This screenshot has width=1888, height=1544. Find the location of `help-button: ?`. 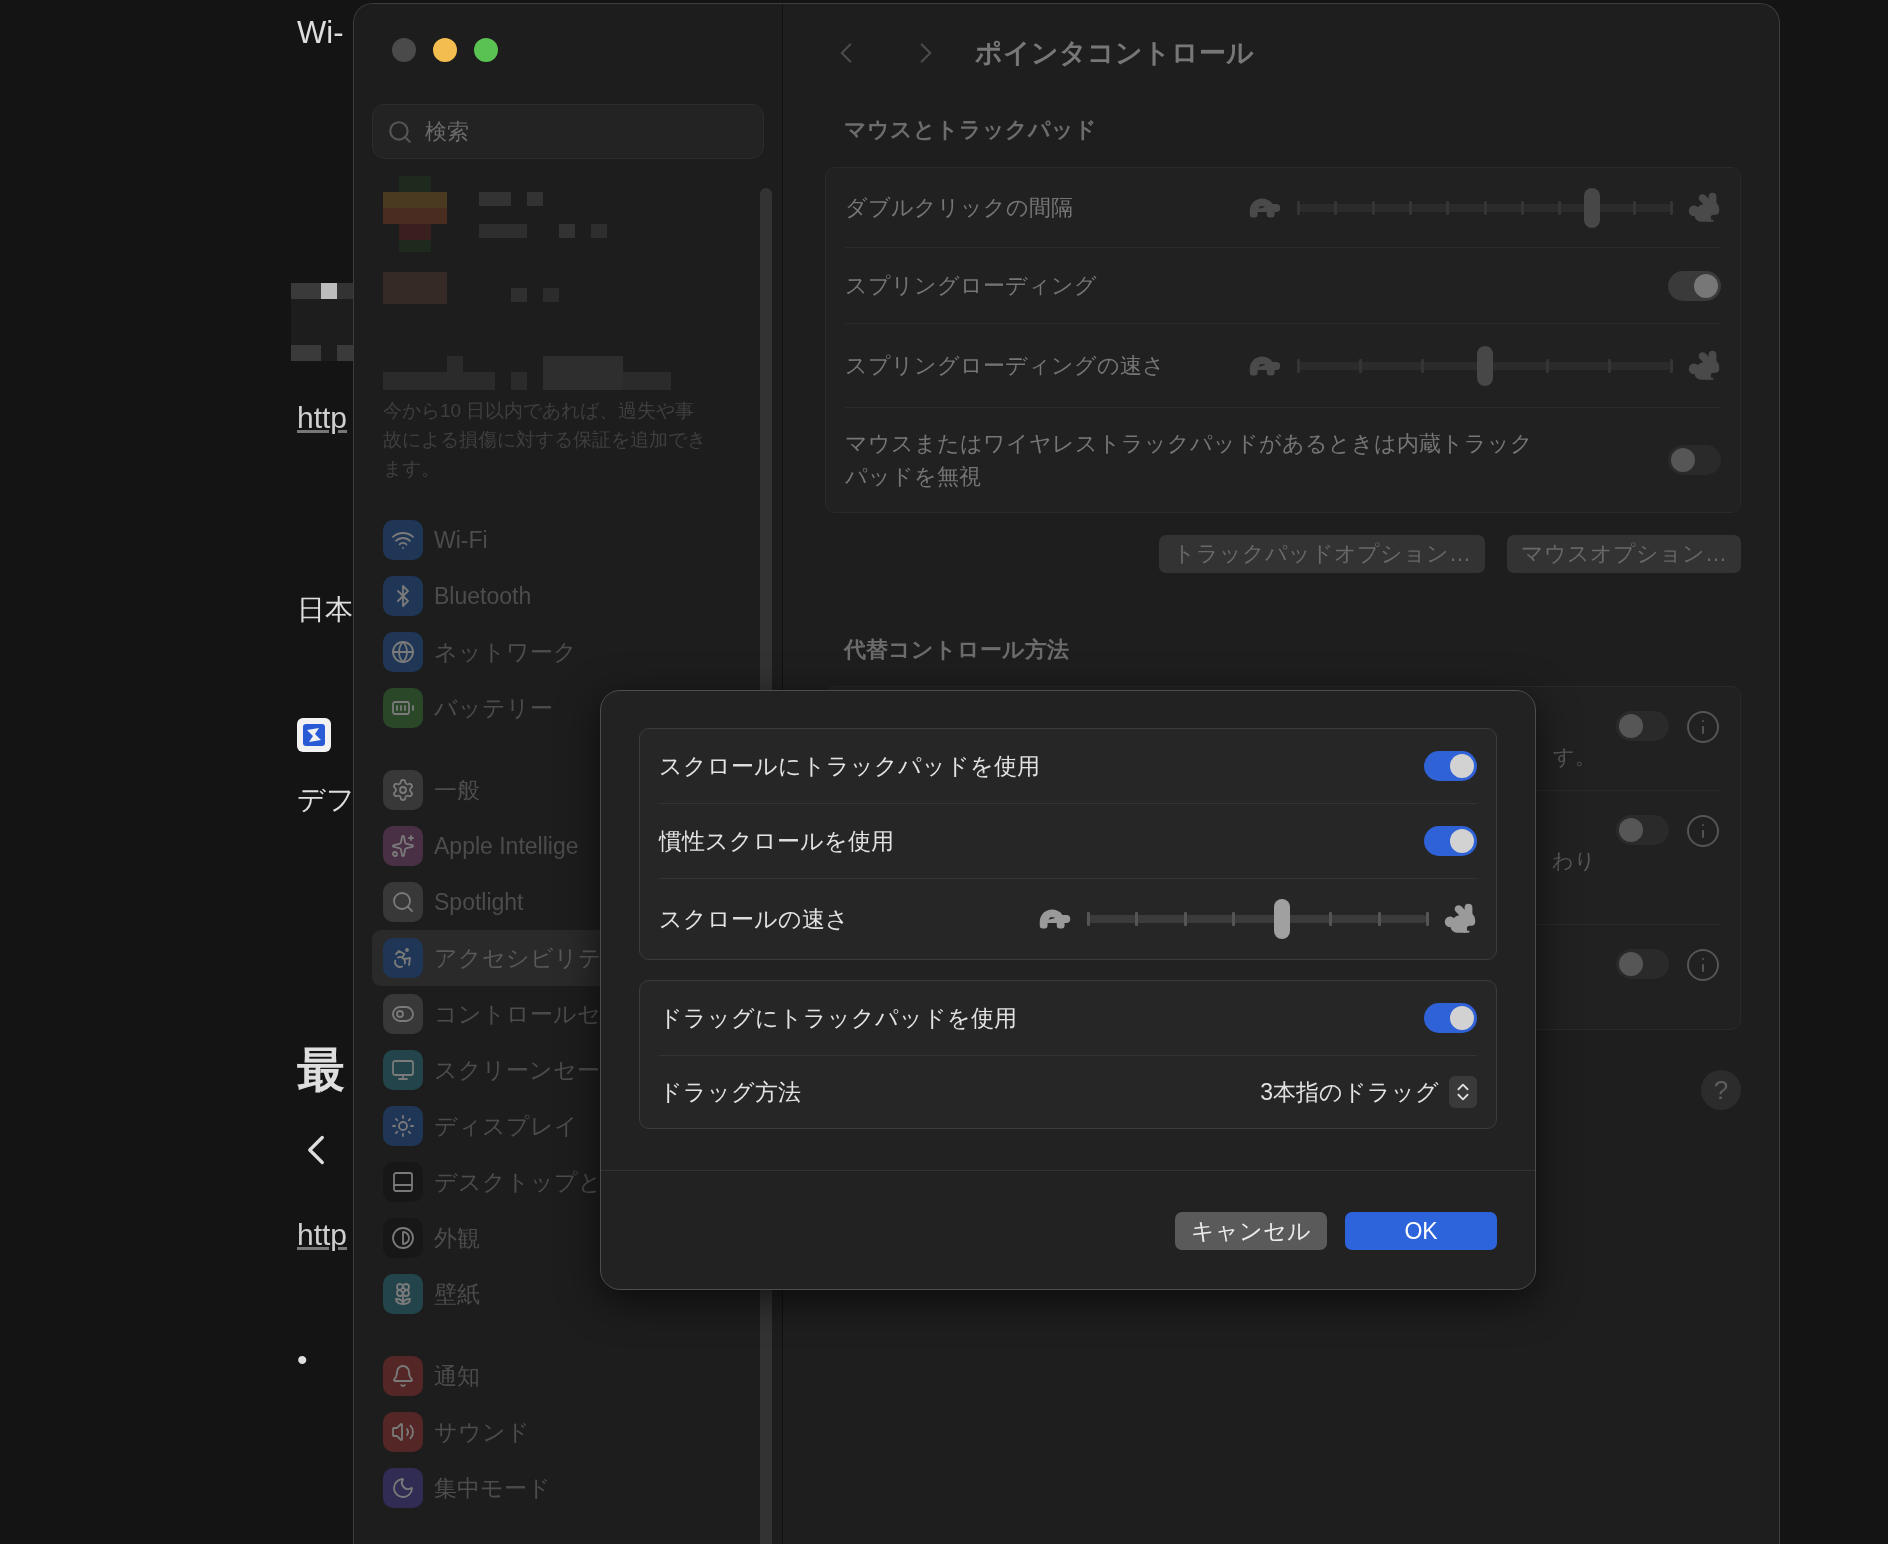

help-button: ? is located at coordinates (1721, 1090).